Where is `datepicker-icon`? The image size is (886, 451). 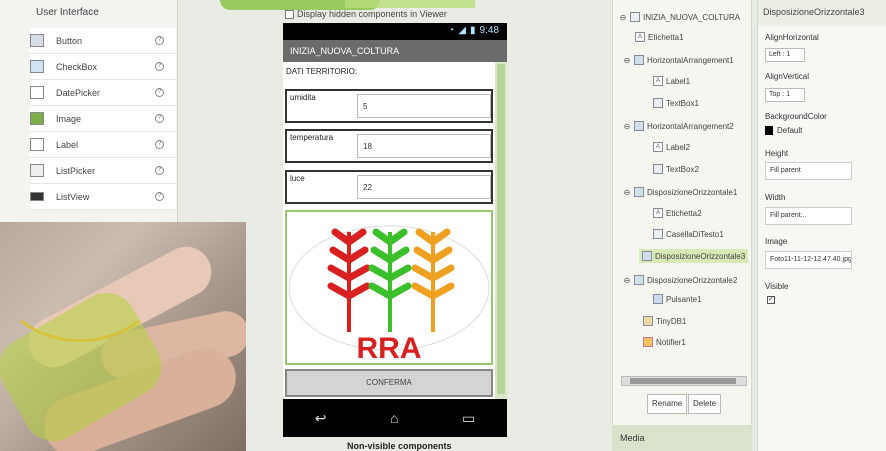
datepicker-icon is located at coordinates (37, 92).